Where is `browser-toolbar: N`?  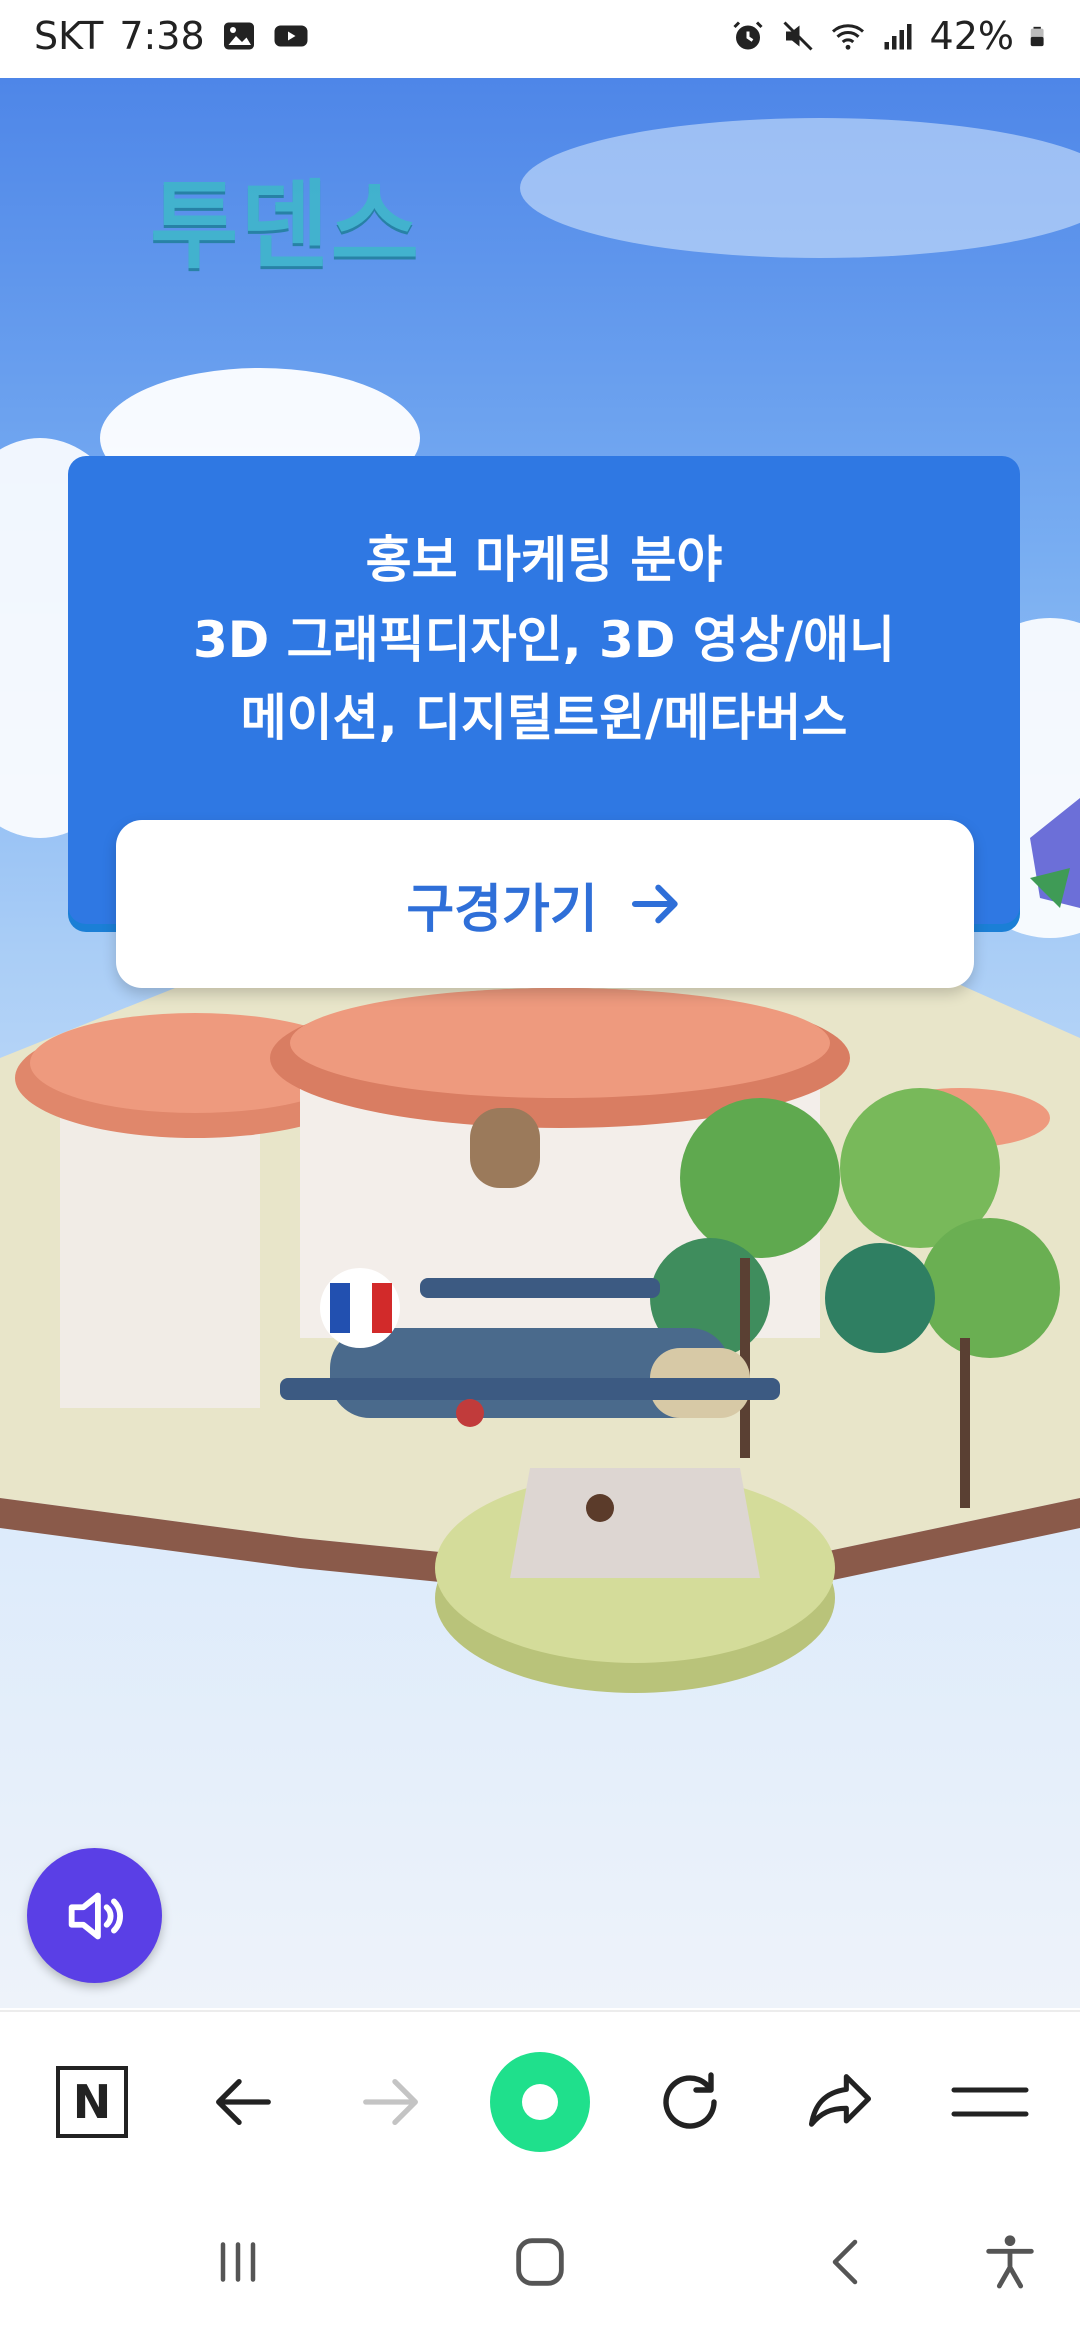 browser-toolbar: N is located at coordinates (540, 2097).